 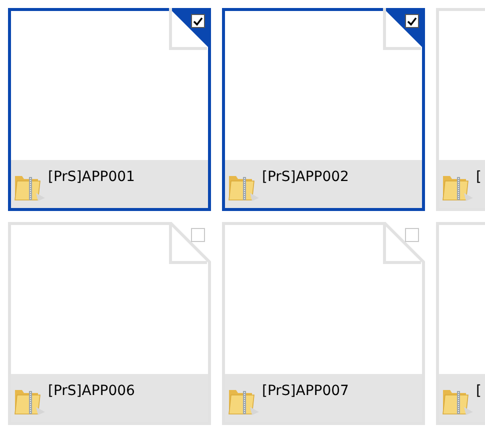 What do you see at coordinates (91, 391) in the screenshot?
I see `file-name: [PrS]APP006` at bounding box center [91, 391].